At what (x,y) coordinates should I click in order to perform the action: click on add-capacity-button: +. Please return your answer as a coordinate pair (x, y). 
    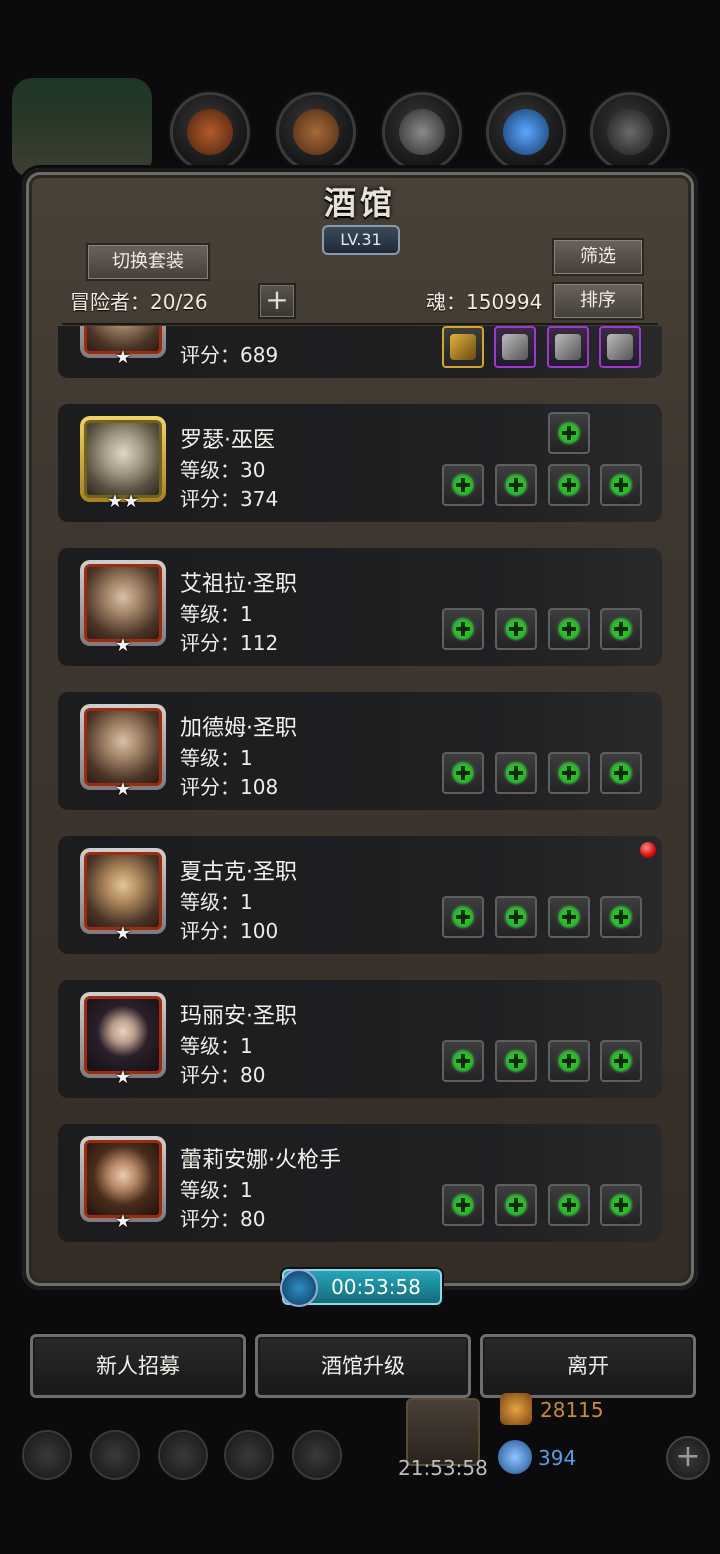
    Looking at the image, I should click on (277, 301).